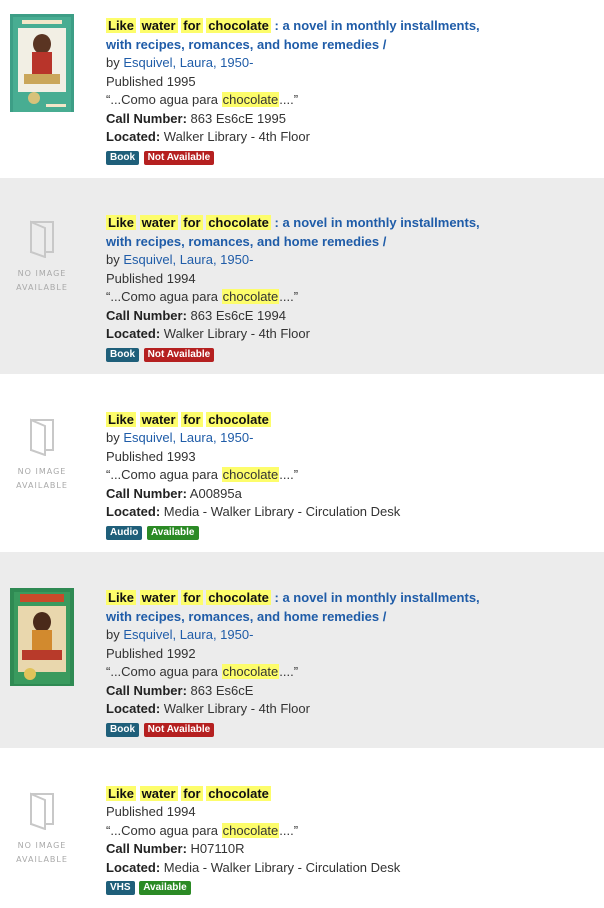 This screenshot has height=908, width=604. What do you see at coordinates (236, 118) in the screenshot?
I see `call-number-value: 863 Es6cE 1995` at bounding box center [236, 118].